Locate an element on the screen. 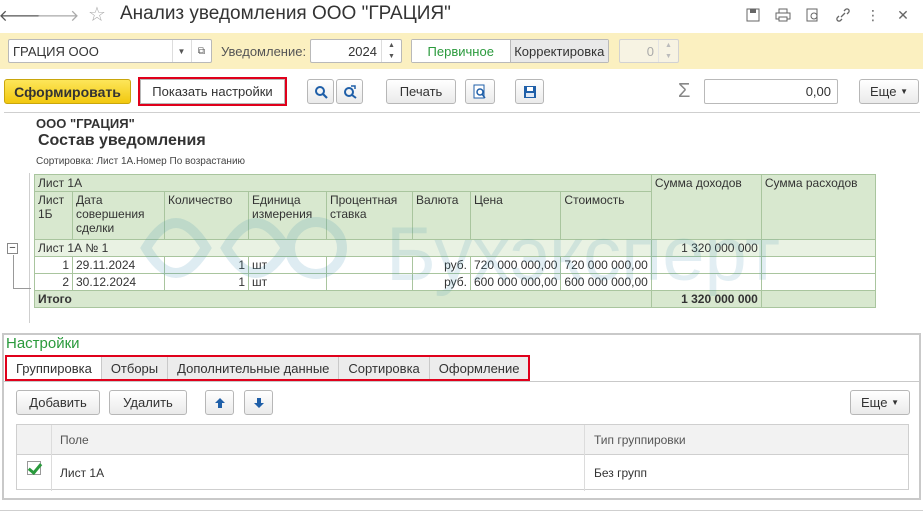 This screenshot has height=515, width=923. year-value: 2024 is located at coordinates (362, 51).